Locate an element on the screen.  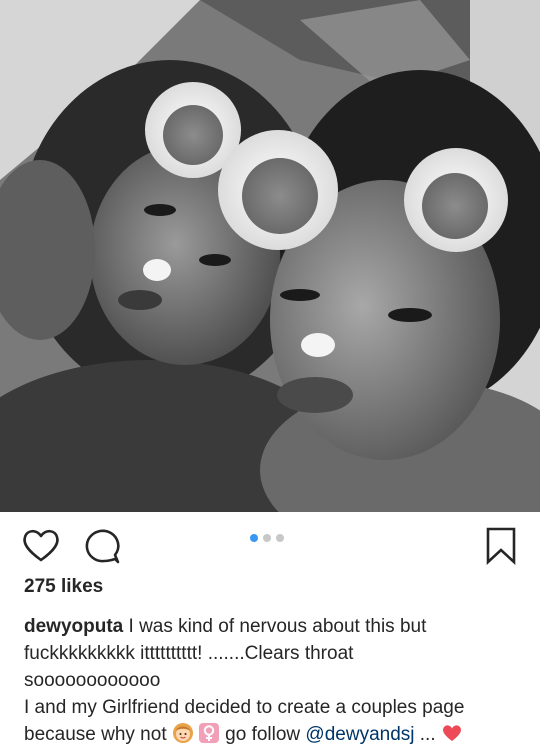
save-button is located at coordinates (502, 546).